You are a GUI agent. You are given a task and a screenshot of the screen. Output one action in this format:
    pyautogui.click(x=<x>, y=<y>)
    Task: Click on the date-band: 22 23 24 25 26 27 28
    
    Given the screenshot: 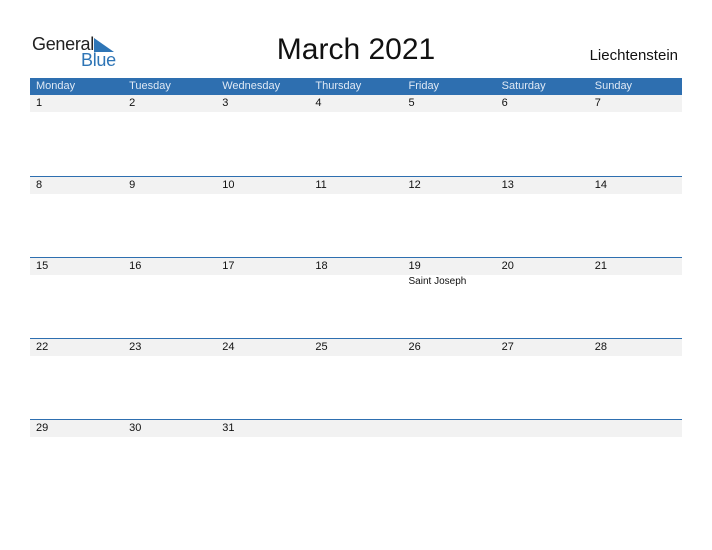 What is the action you would take?
    pyautogui.click(x=356, y=347)
    